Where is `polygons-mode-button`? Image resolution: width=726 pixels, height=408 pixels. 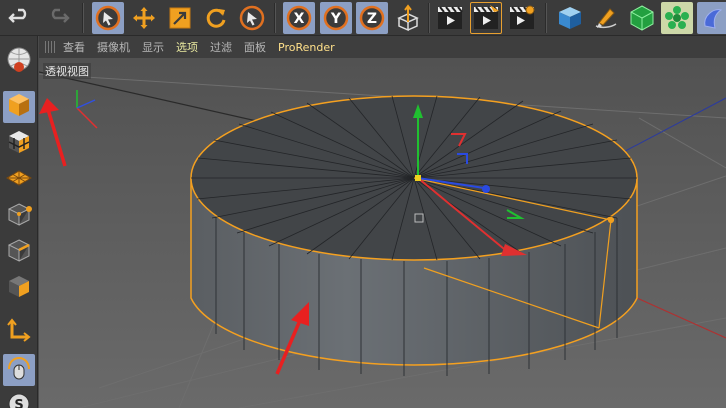 polygons-mode-button is located at coordinates (19, 288).